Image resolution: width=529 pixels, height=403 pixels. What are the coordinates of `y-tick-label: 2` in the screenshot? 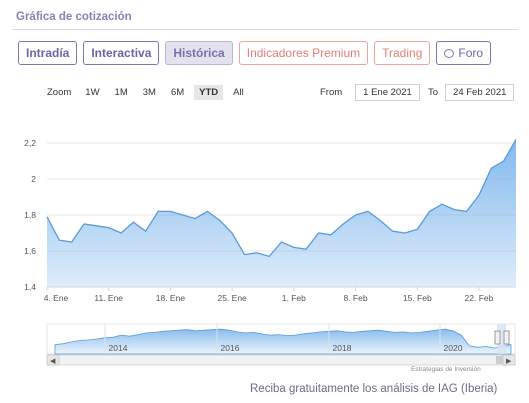 It's located at (33, 179).